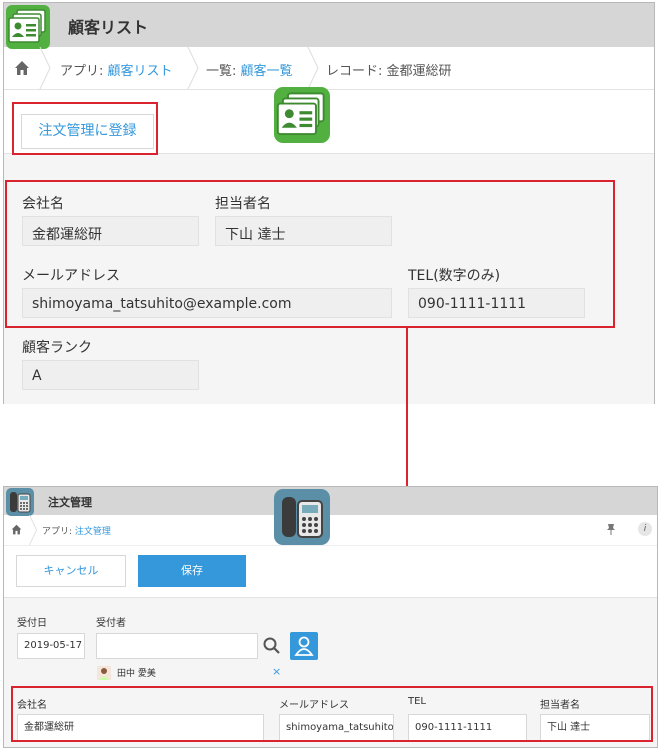 The width and height of the screenshot is (660, 754). Describe the element at coordinates (302, 115) in the screenshot. I see `customer-list-app-icon-large` at that location.